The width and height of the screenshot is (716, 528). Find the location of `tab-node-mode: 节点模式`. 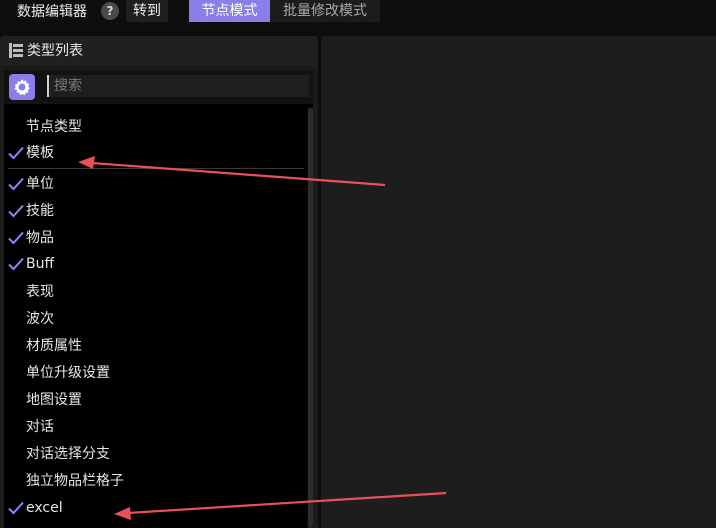

tab-node-mode: 节点模式 is located at coordinates (229, 11).